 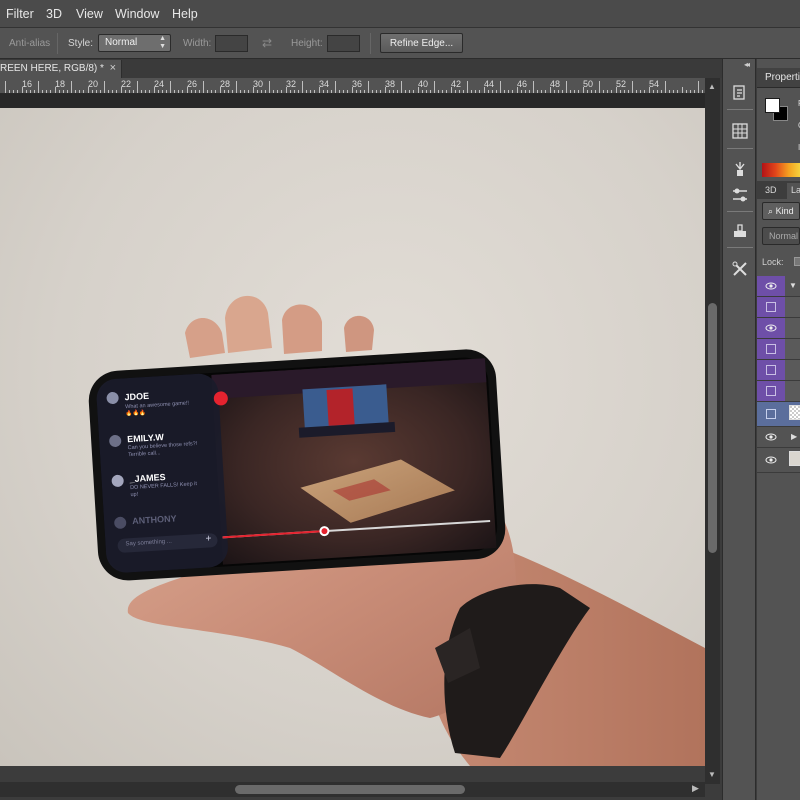 I want to click on document-tab-title: REEN HERE, RGB/8) *, so click(x=52, y=68).